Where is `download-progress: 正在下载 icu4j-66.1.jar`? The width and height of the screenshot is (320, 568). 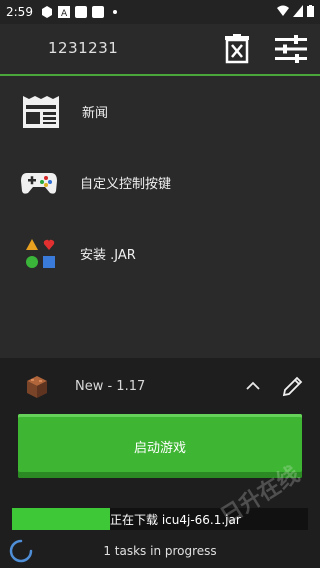 download-progress: 正在下载 icu4j-66.1.jar is located at coordinates (160, 519).